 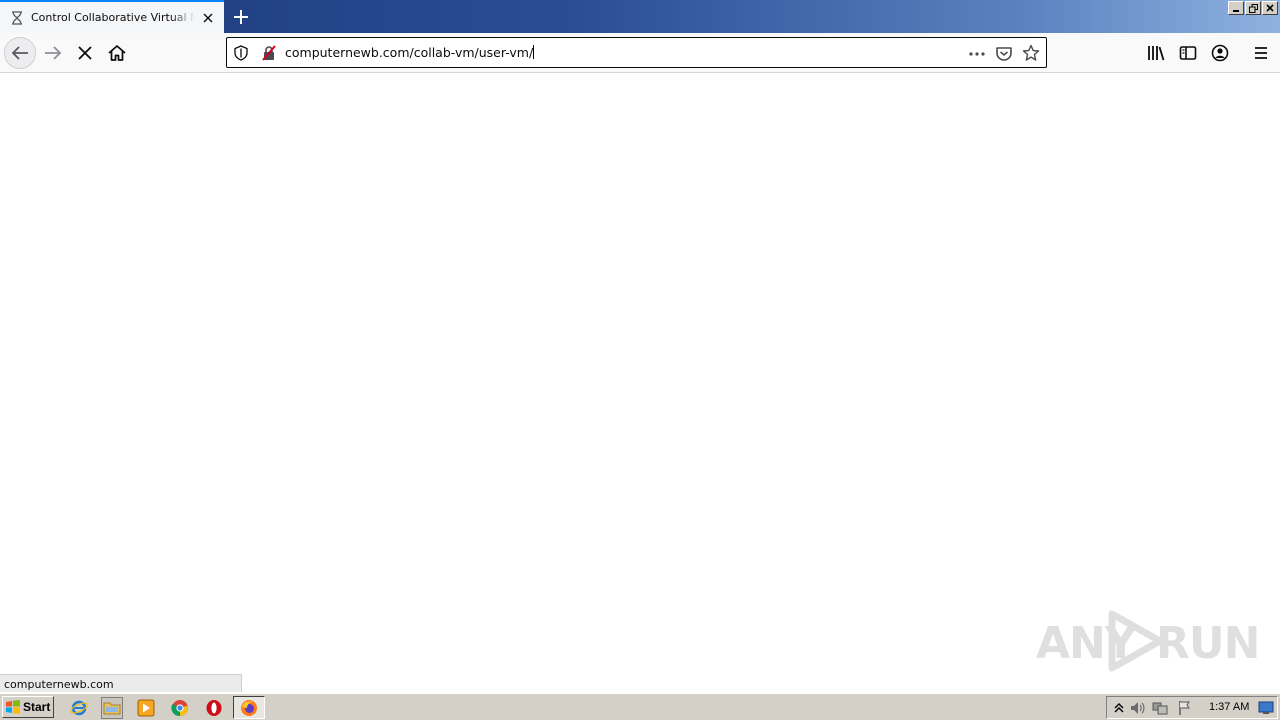 I want to click on firefox-icon, so click(x=249, y=707).